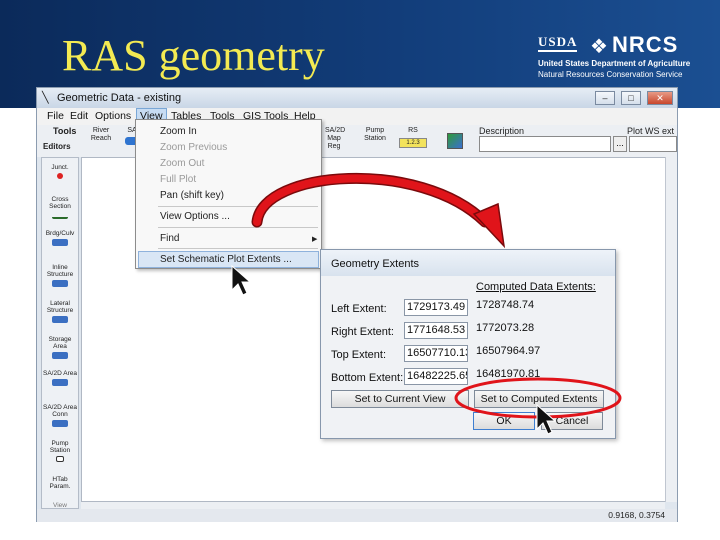  I want to click on window-title: Geometric Data - existing, so click(119, 98).